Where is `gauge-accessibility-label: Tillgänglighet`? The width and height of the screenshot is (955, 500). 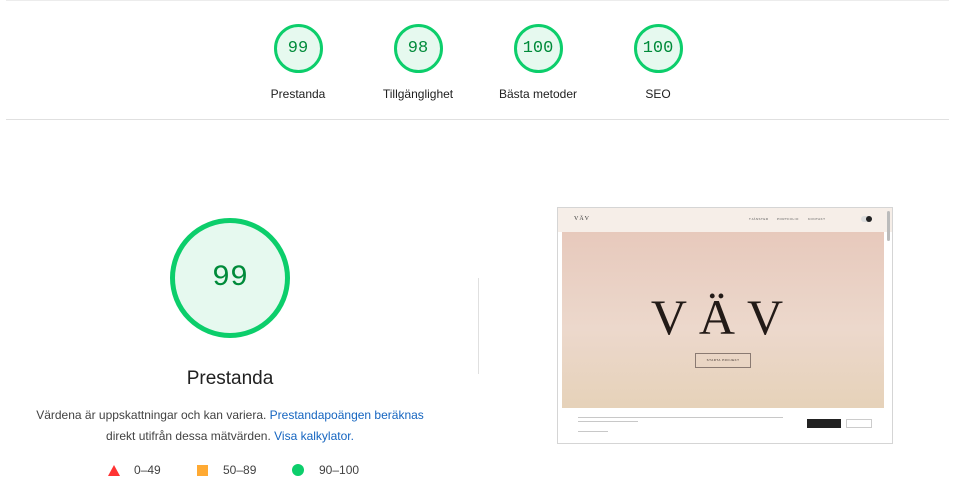 gauge-accessibility-label: Tillgänglighet is located at coordinates (418, 94).